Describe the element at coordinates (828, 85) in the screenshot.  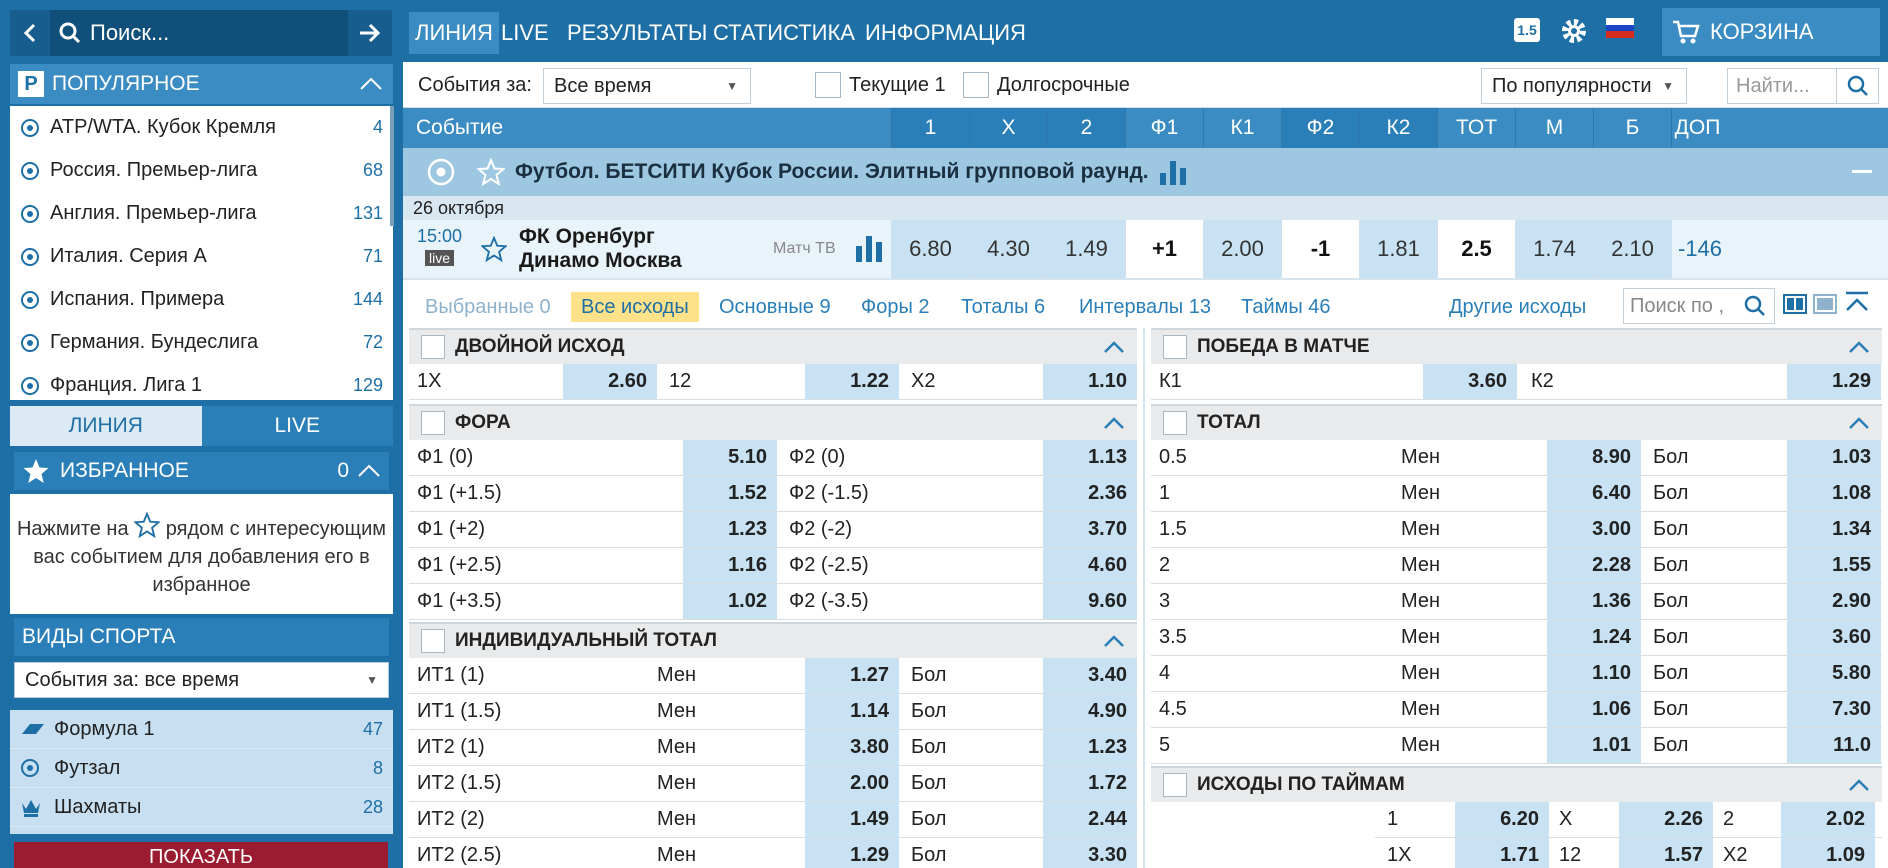
I see `current-checkbox` at that location.